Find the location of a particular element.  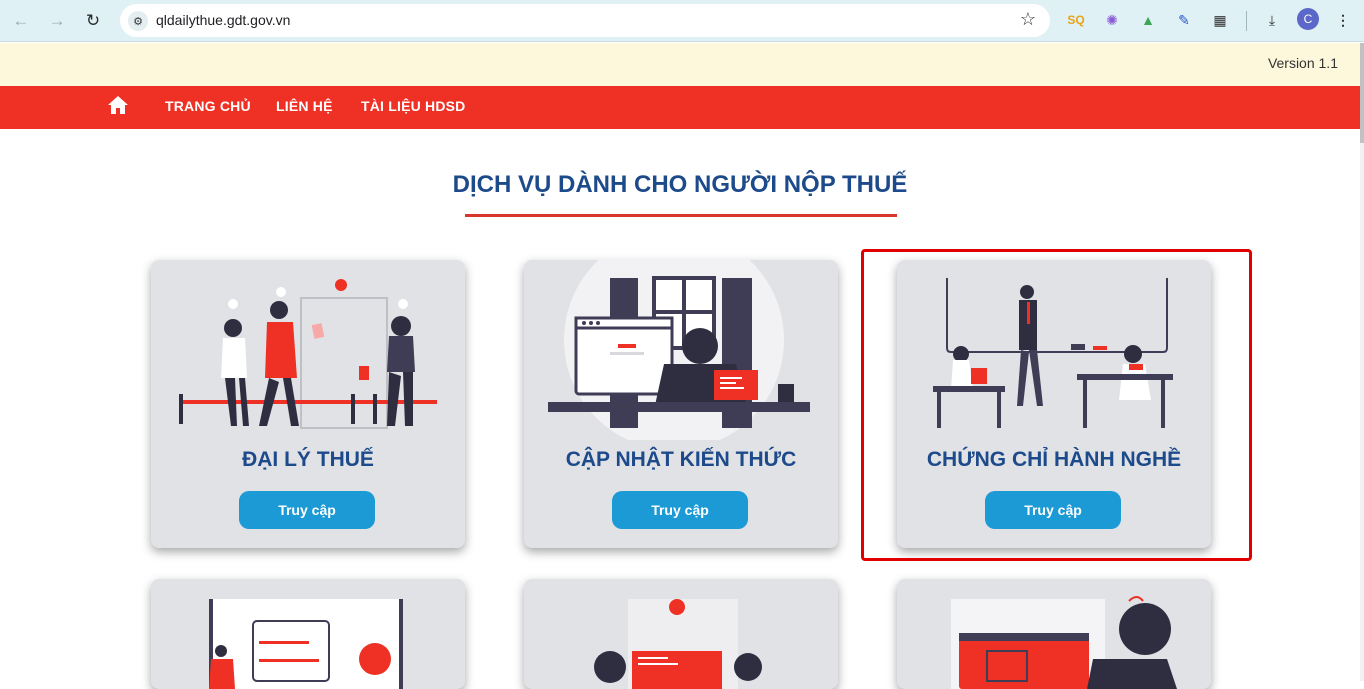

selection-highlight is located at coordinates (1056, 405).